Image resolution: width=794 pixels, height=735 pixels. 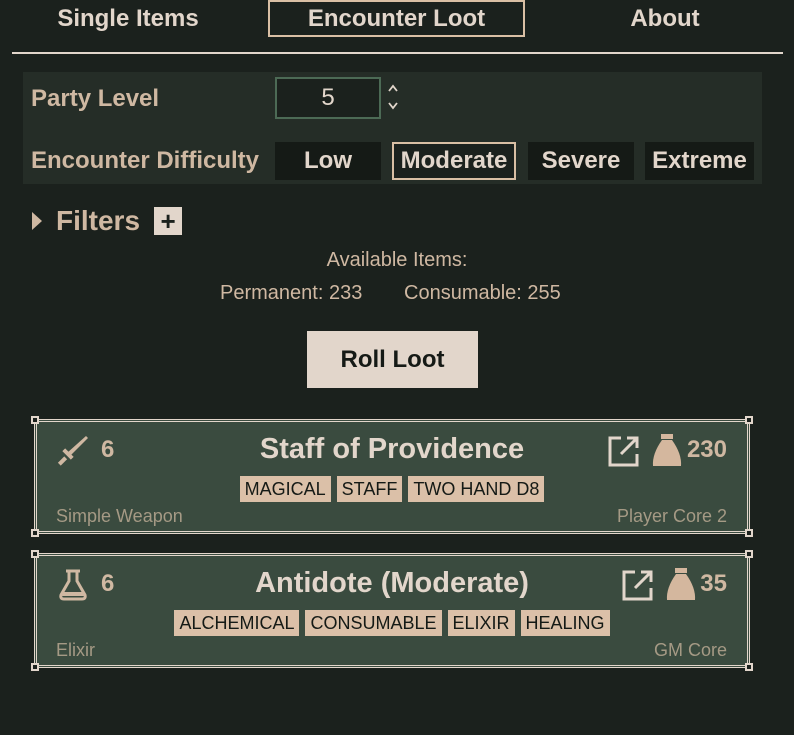 I want to click on chevron-up-icon, so click(x=393, y=88).